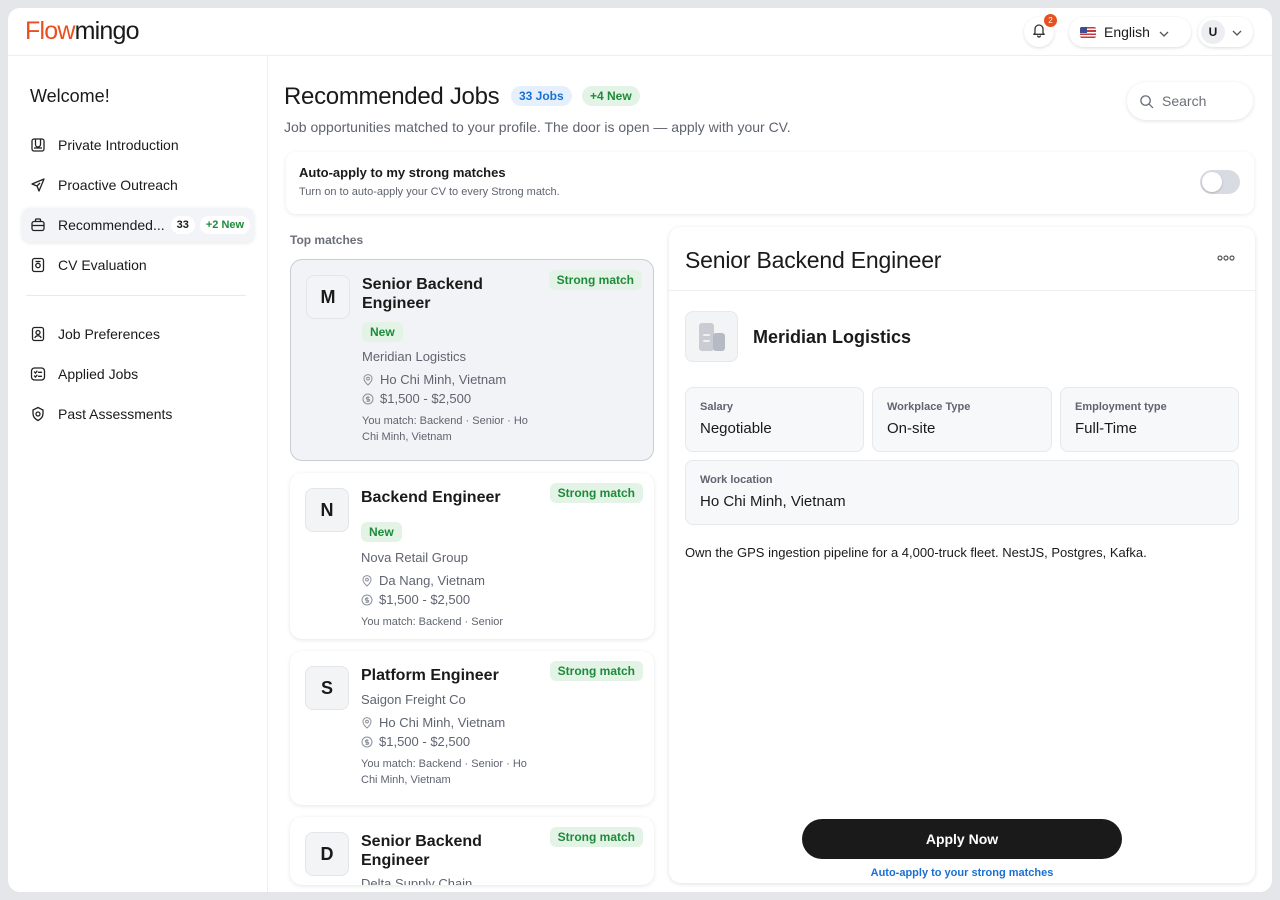 This screenshot has width=1280, height=900. I want to click on more-options-icon, so click(1226, 258).